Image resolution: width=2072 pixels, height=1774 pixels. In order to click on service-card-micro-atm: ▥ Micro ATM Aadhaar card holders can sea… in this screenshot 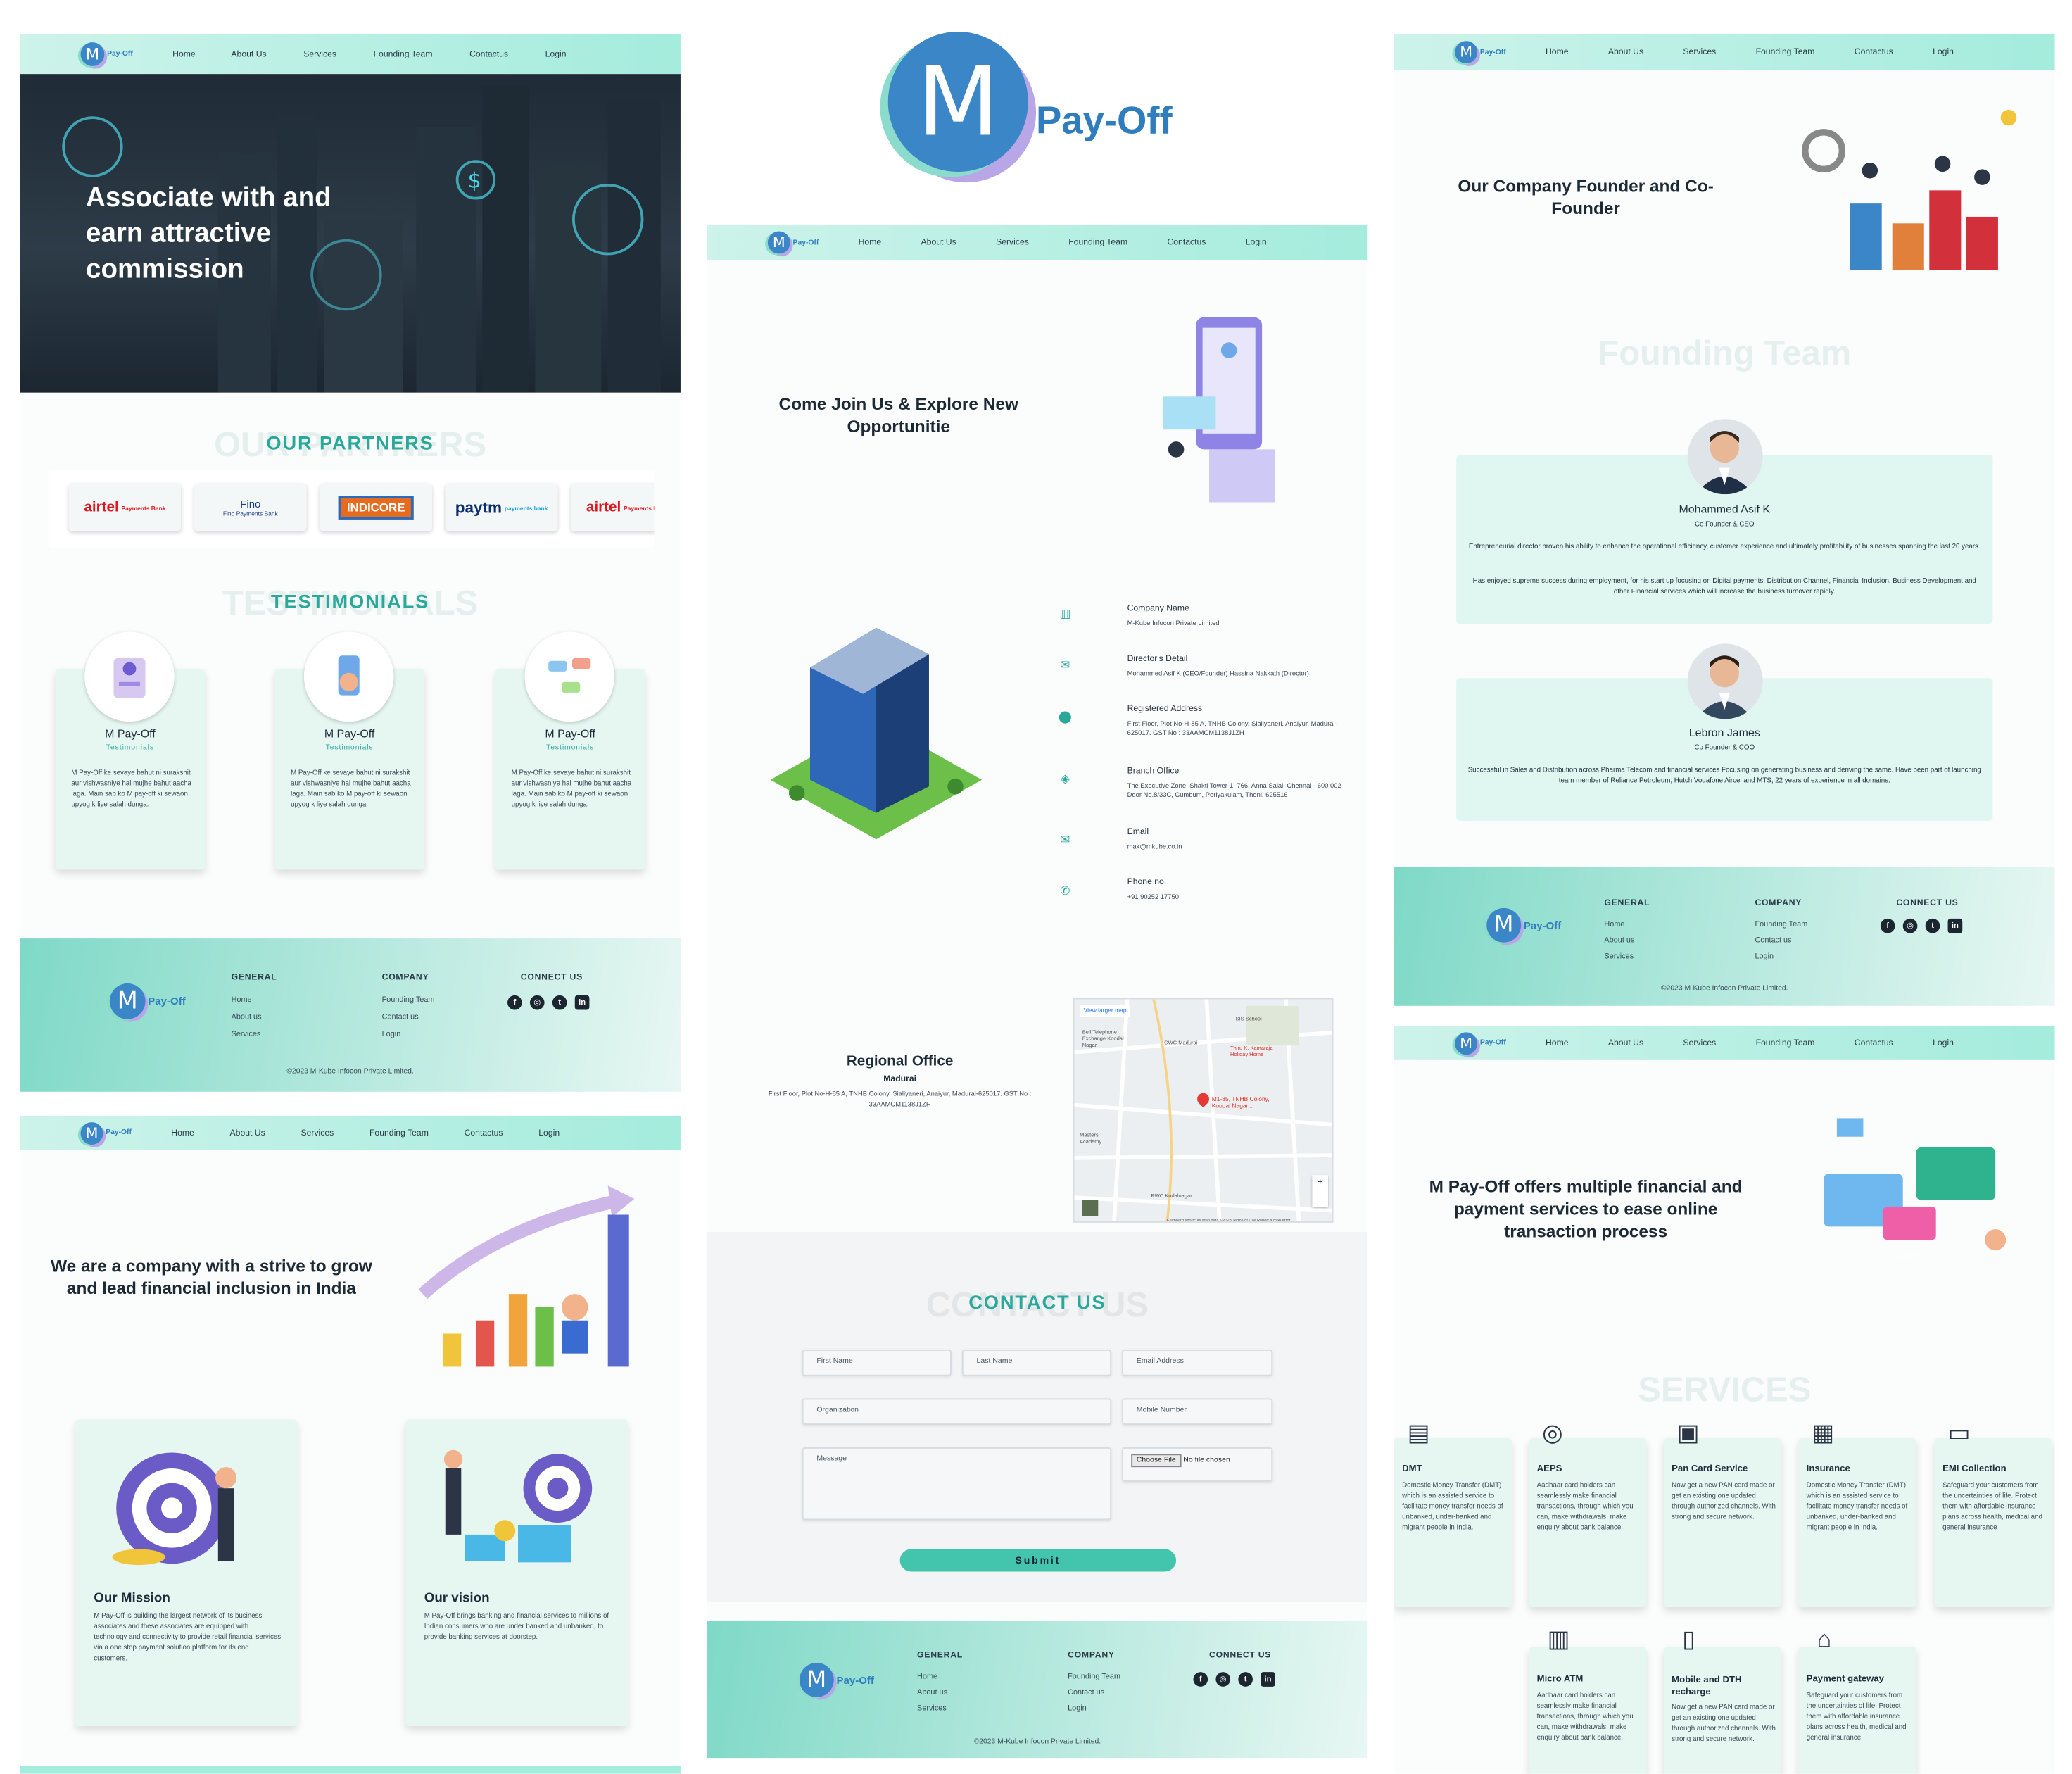, I will do `click(1588, 1700)`.